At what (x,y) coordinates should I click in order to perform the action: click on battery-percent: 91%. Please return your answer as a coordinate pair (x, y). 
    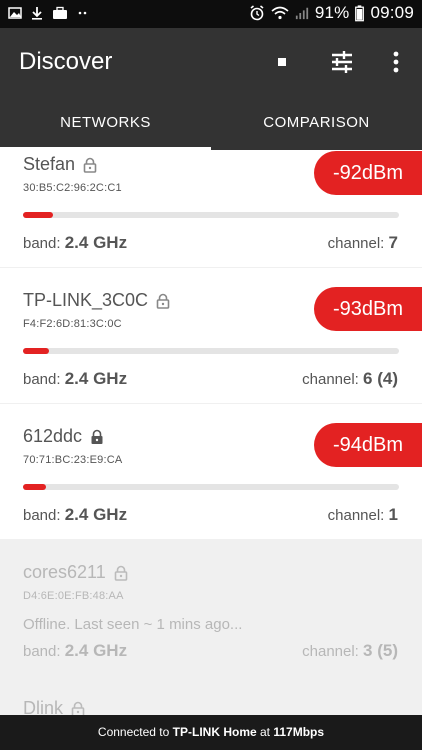
    Looking at the image, I should click on (332, 12).